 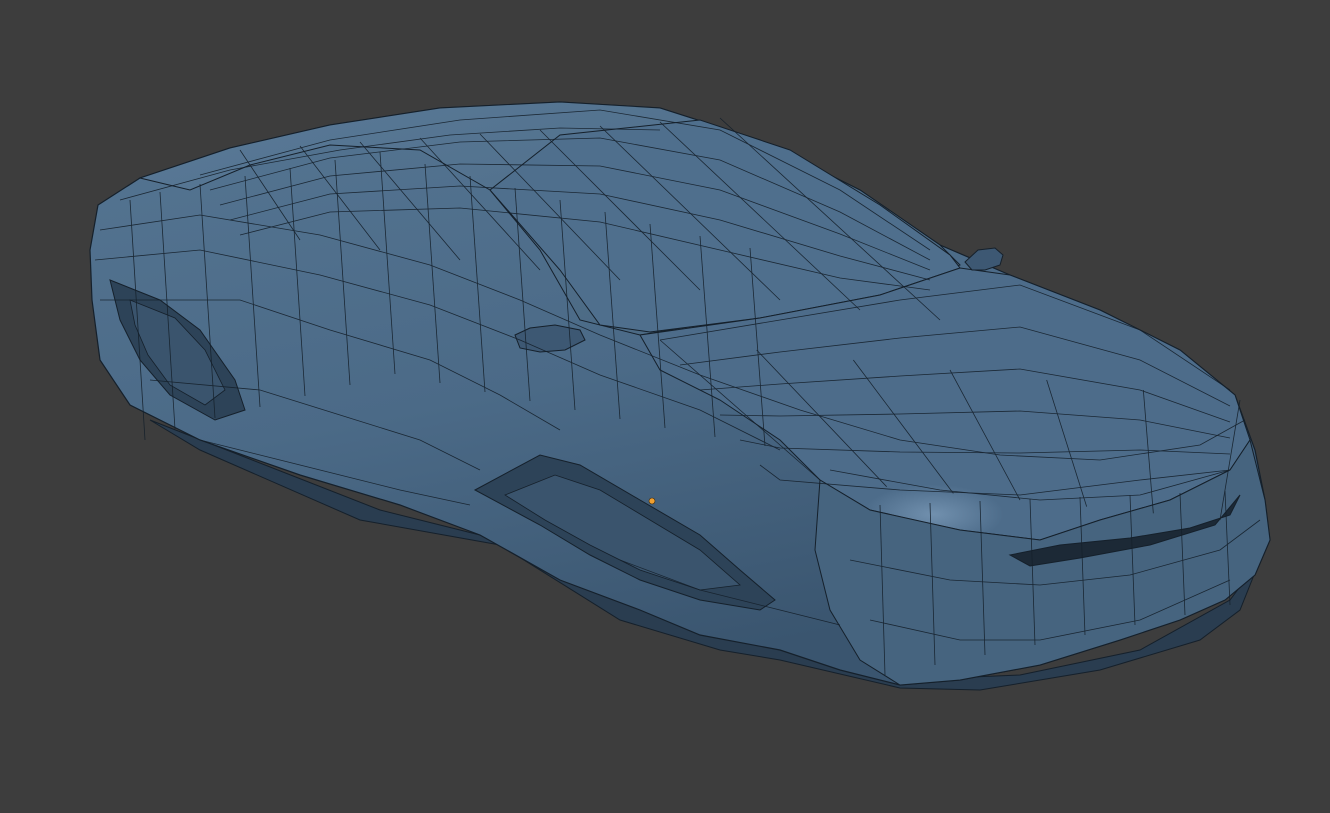 I want to click on object-origin-point, so click(x=652, y=501).